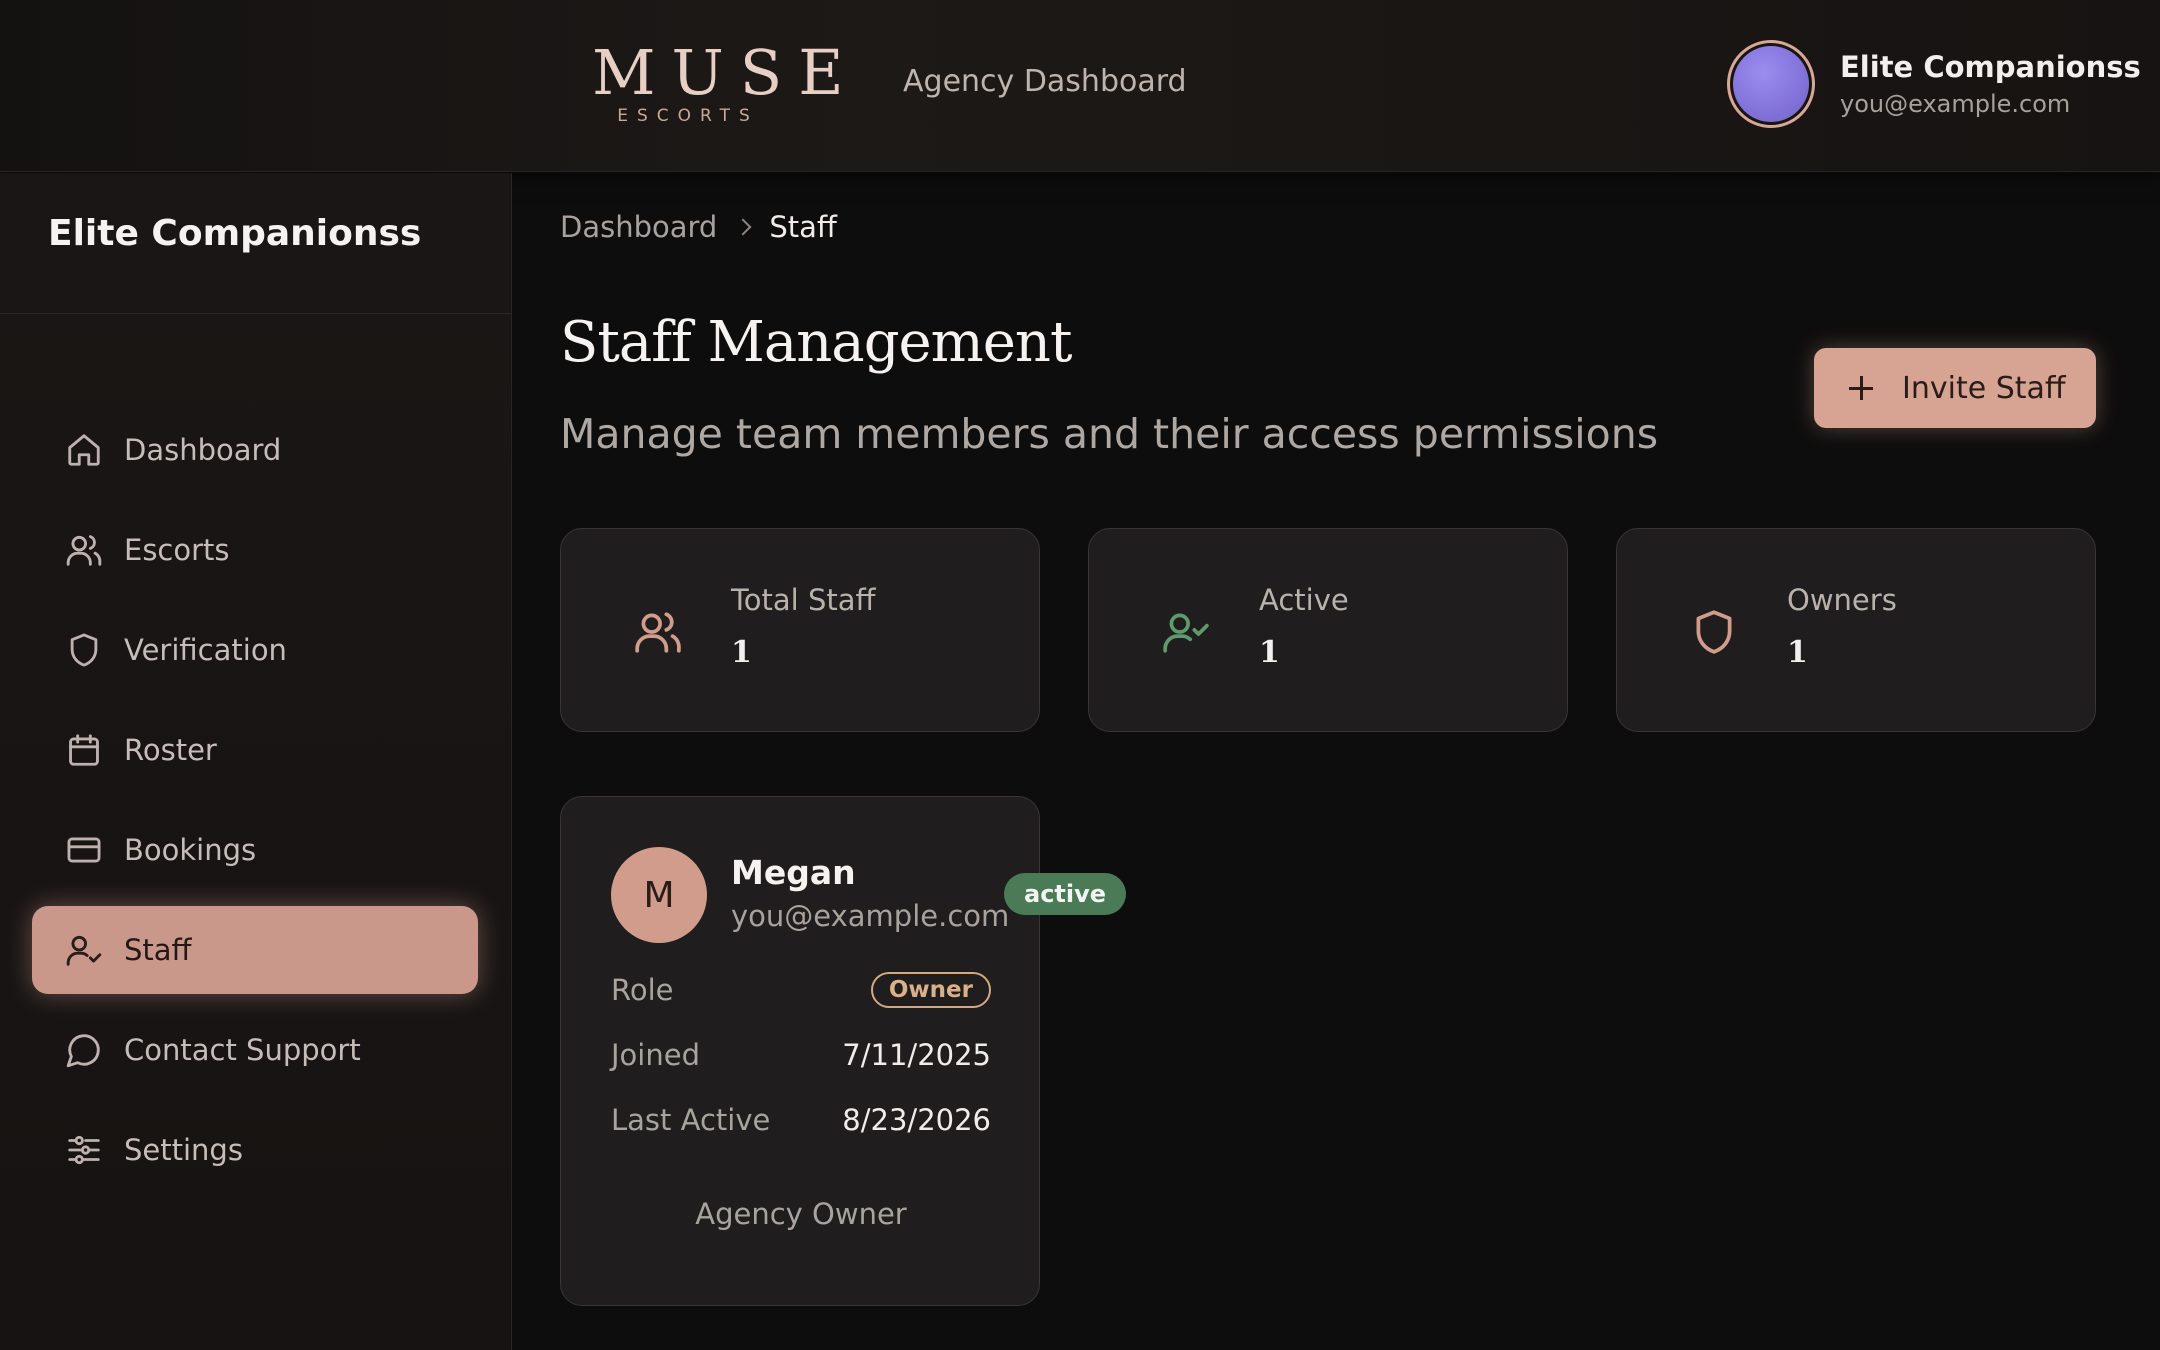 This screenshot has width=2160, height=1350. What do you see at coordinates (205, 650) in the screenshot?
I see `sidebar-item-label: Verification` at bounding box center [205, 650].